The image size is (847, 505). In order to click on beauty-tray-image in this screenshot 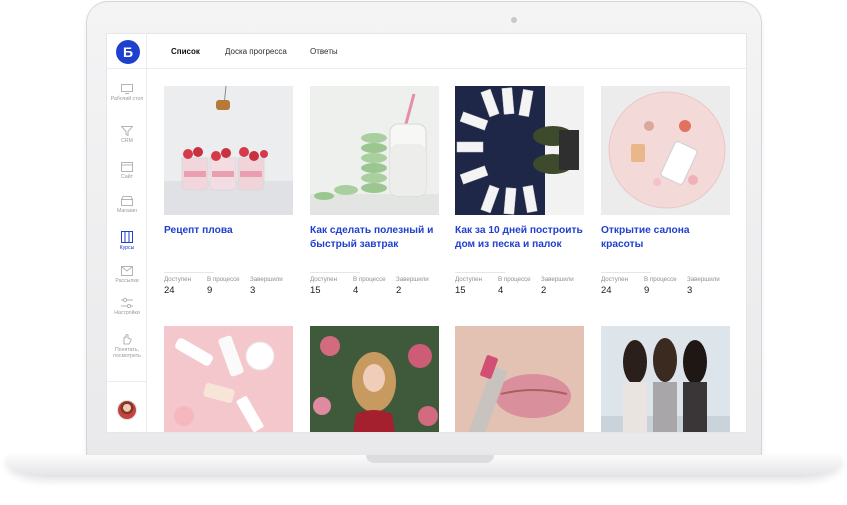, I will do `click(665, 150)`.